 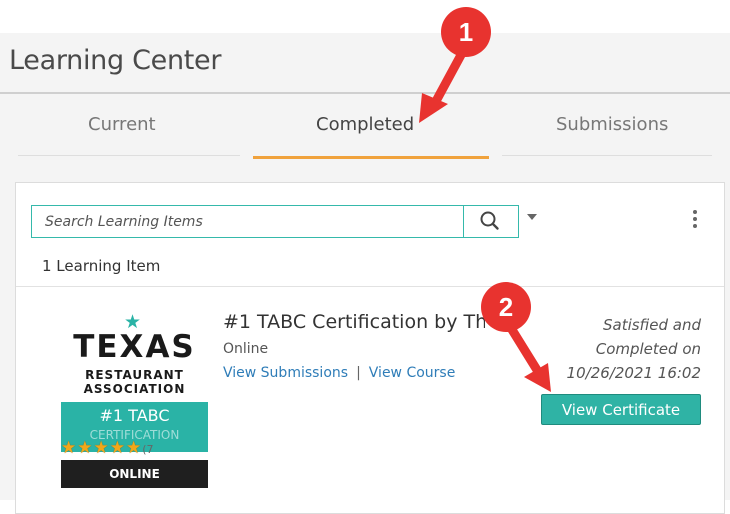 What do you see at coordinates (122, 124) in the screenshot?
I see `tab-current: Current` at bounding box center [122, 124].